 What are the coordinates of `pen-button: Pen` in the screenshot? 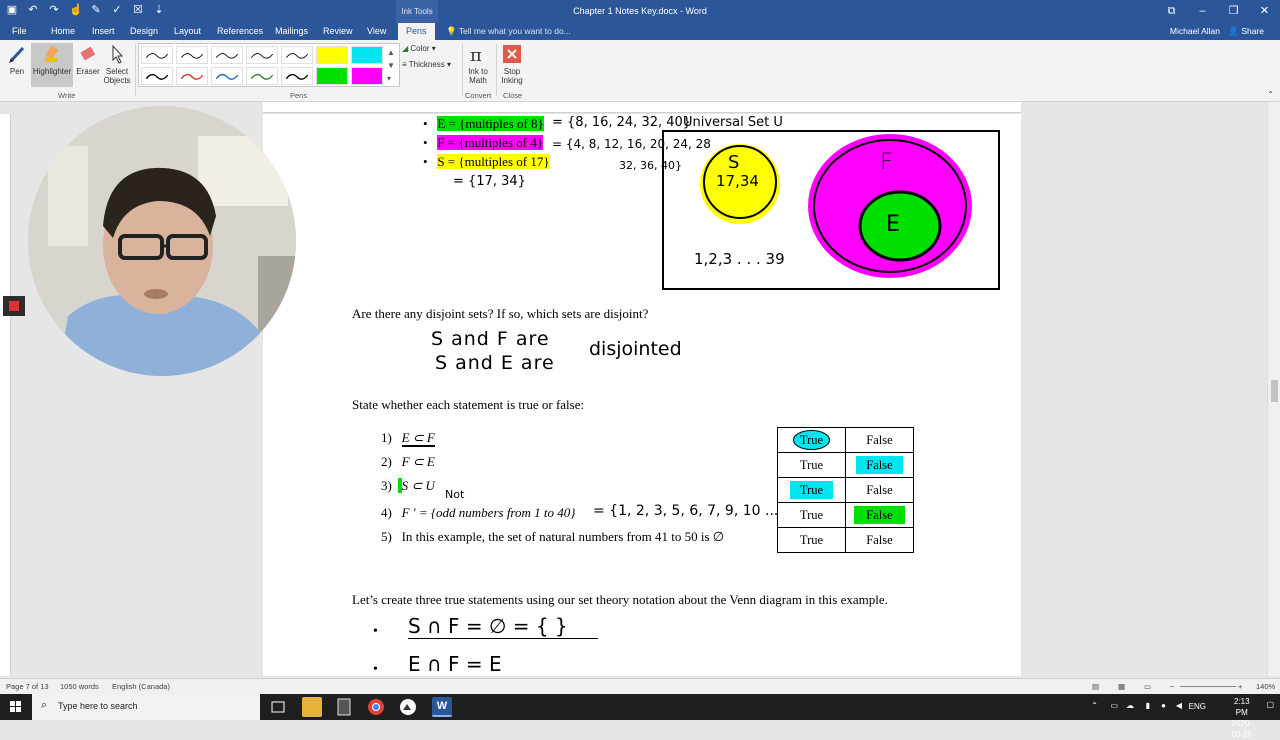 It's located at (17, 59).